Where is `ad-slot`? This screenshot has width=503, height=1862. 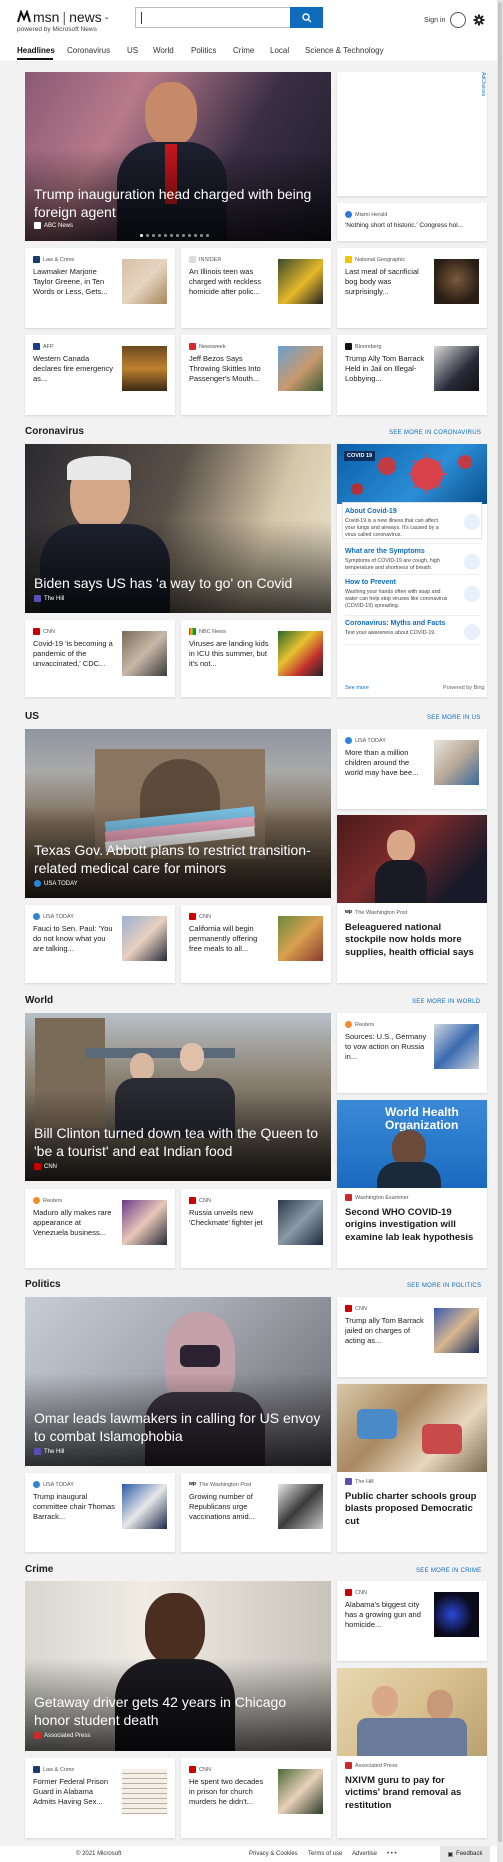 ad-slot is located at coordinates (412, 134).